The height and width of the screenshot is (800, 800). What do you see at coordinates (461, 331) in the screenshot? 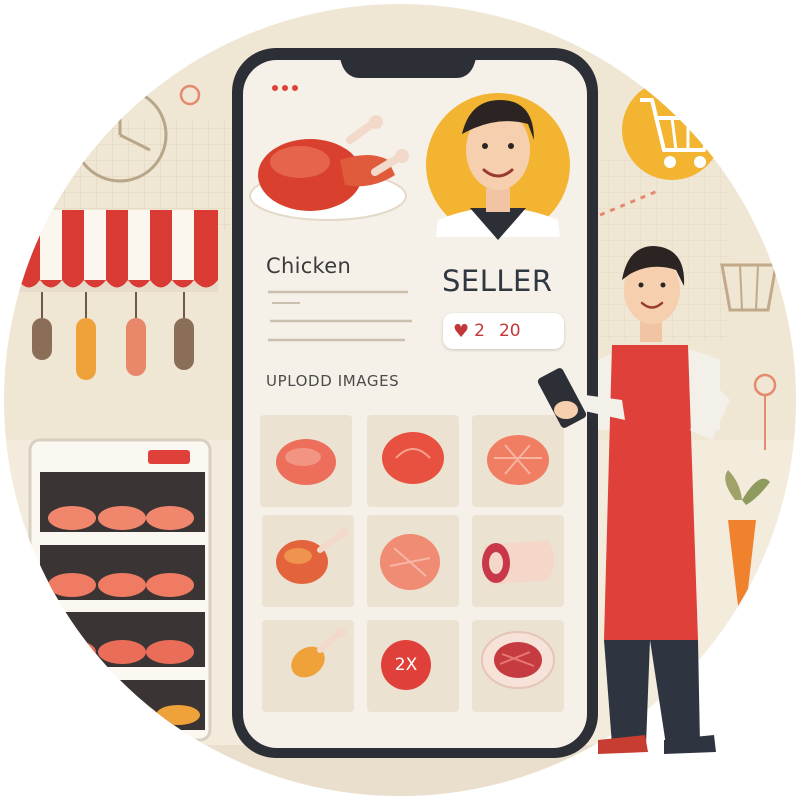
I see `heart-icon: ♥` at bounding box center [461, 331].